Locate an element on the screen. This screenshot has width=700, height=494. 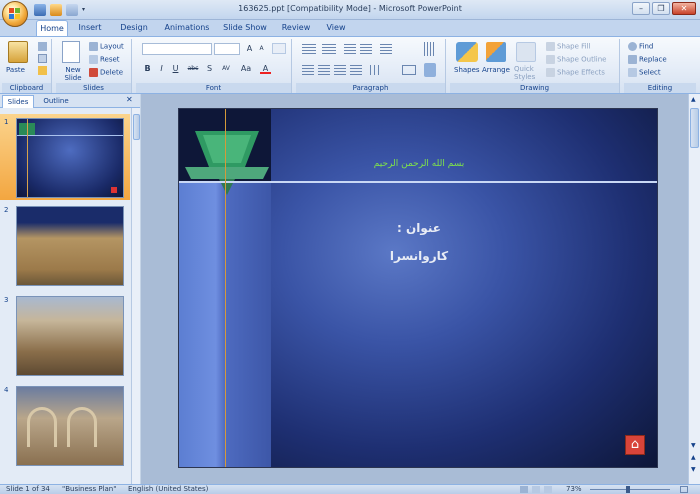
font-group: A A B I U abc S AV Aa A Font is located at coordinates (214, 66).